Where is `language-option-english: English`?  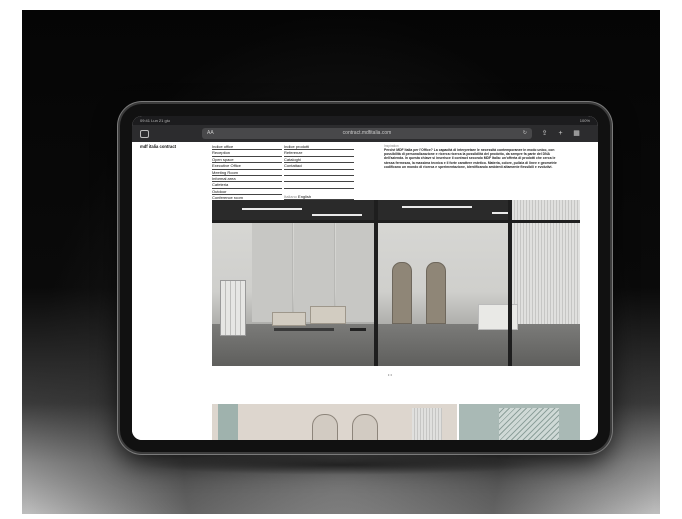
language-option-english: English is located at coordinates (304, 196).